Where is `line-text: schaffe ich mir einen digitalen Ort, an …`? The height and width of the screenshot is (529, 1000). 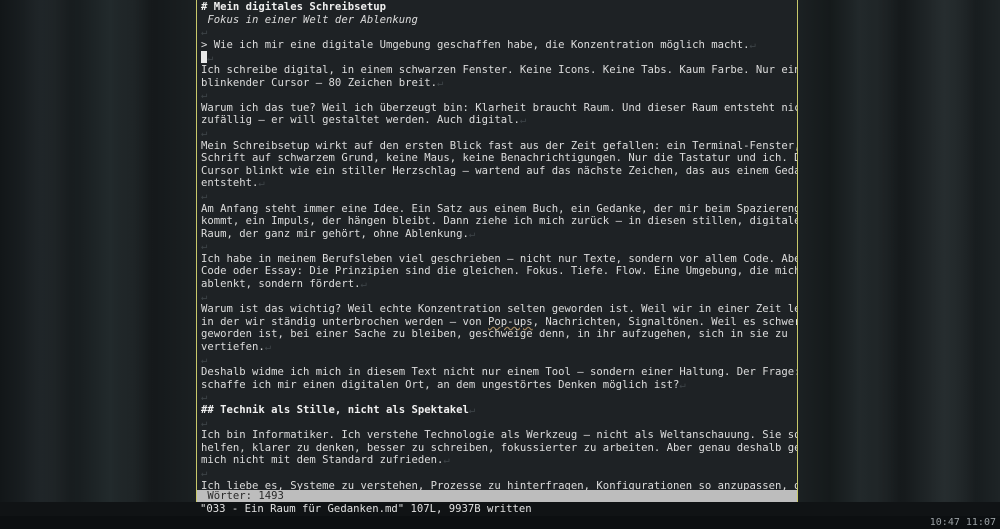
line-text: schaffe ich mir einen digitalen Ort, an … is located at coordinates (440, 384).